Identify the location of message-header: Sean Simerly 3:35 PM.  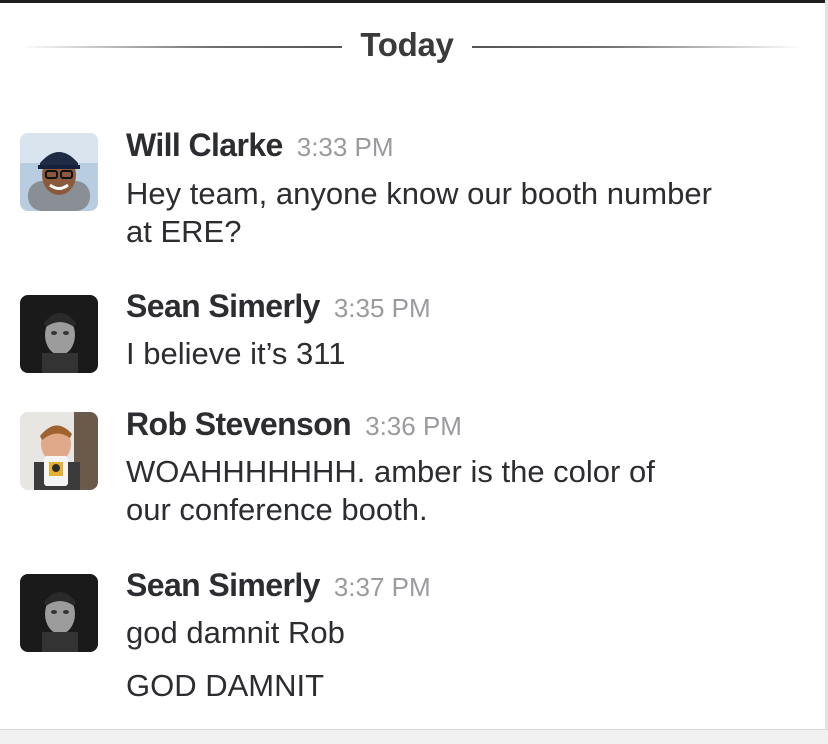
(278, 308).